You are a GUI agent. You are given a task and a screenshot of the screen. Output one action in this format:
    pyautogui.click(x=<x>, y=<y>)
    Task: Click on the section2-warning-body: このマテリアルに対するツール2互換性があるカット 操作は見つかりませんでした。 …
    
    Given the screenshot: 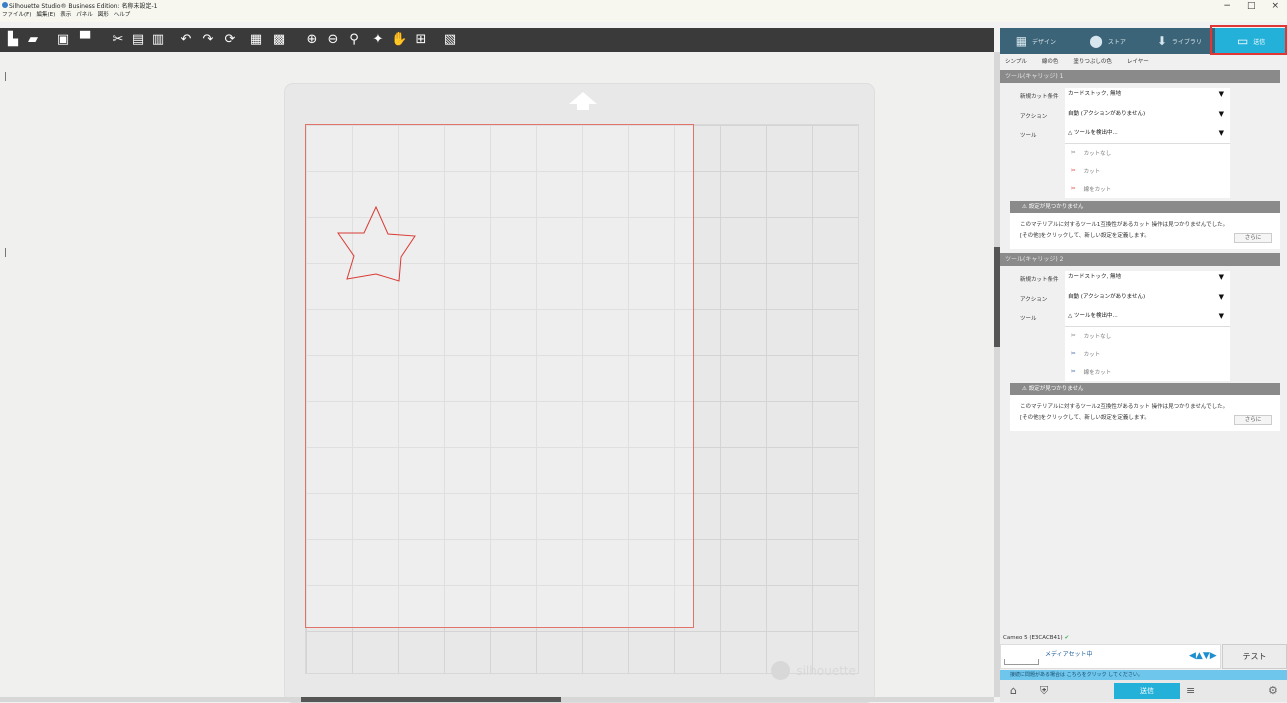 What is the action you would take?
    pyautogui.click(x=1145, y=413)
    